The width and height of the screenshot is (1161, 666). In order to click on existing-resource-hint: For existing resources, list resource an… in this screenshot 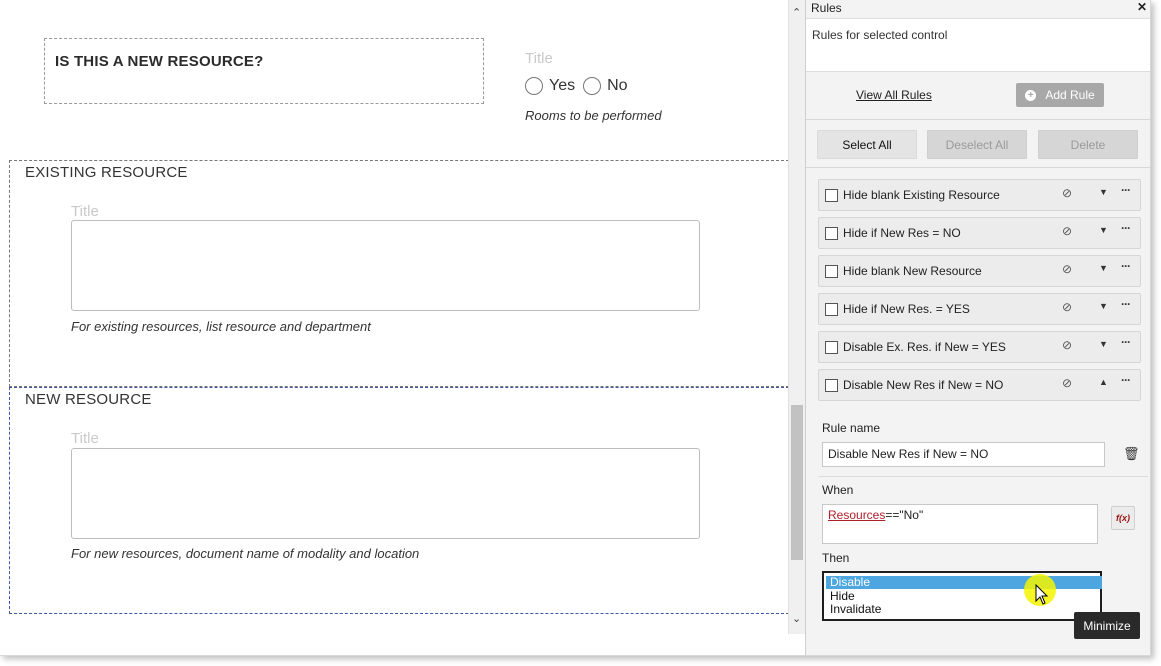, I will do `click(221, 326)`.